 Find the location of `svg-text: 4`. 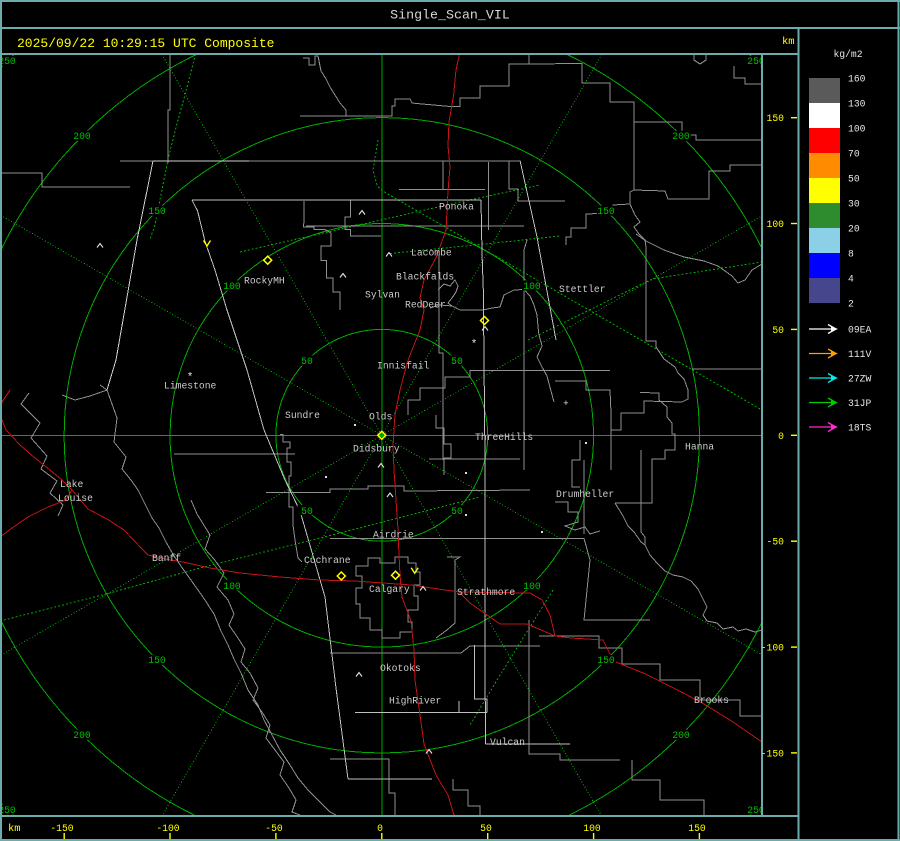

svg-text: 4 is located at coordinates (851, 279).